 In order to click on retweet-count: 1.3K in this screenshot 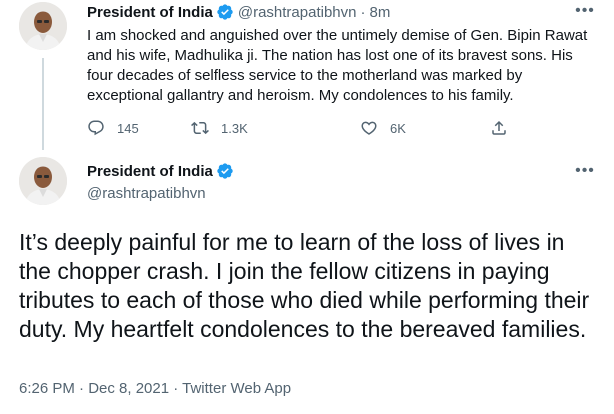, I will do `click(234, 128)`.